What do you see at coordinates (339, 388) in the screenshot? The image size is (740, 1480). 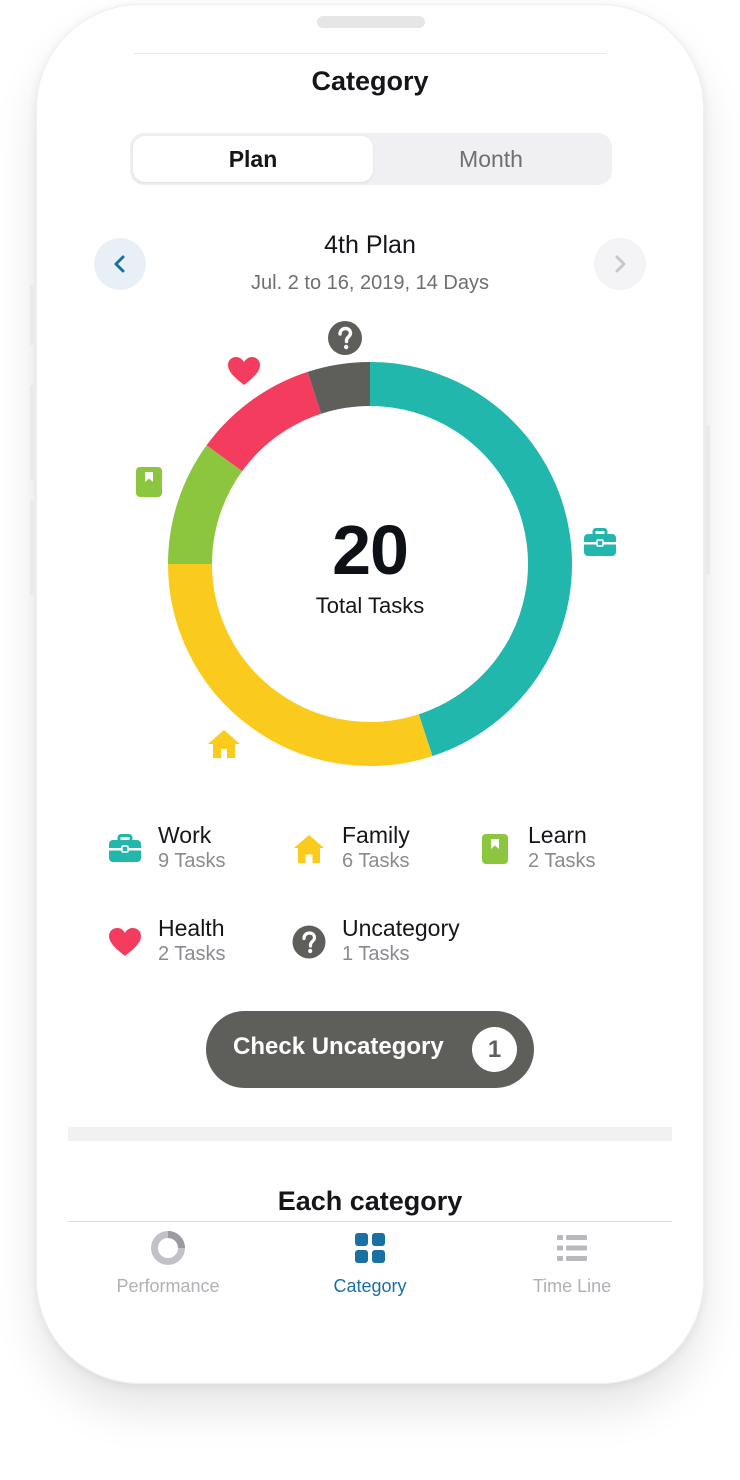 I see `donut-slice-uncategory` at bounding box center [339, 388].